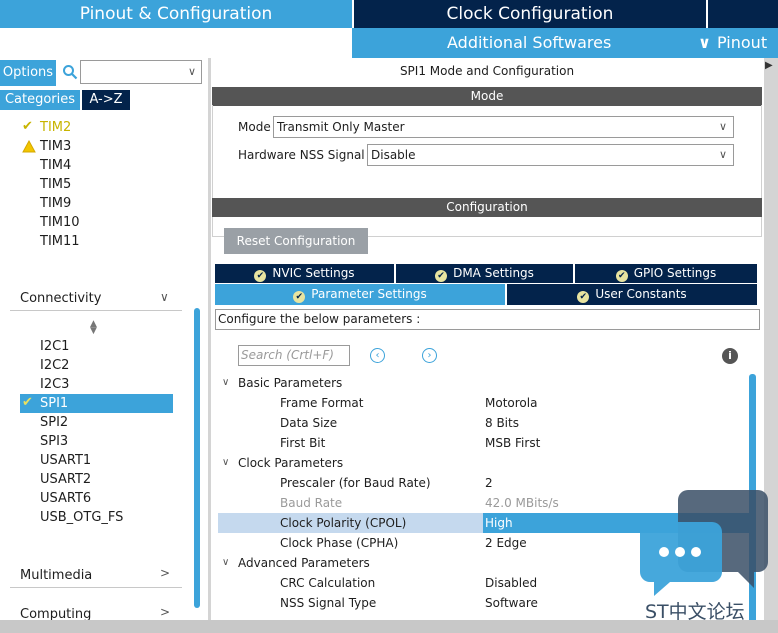  Describe the element at coordinates (730, 356) in the screenshot. I see `info-icon: i` at that location.